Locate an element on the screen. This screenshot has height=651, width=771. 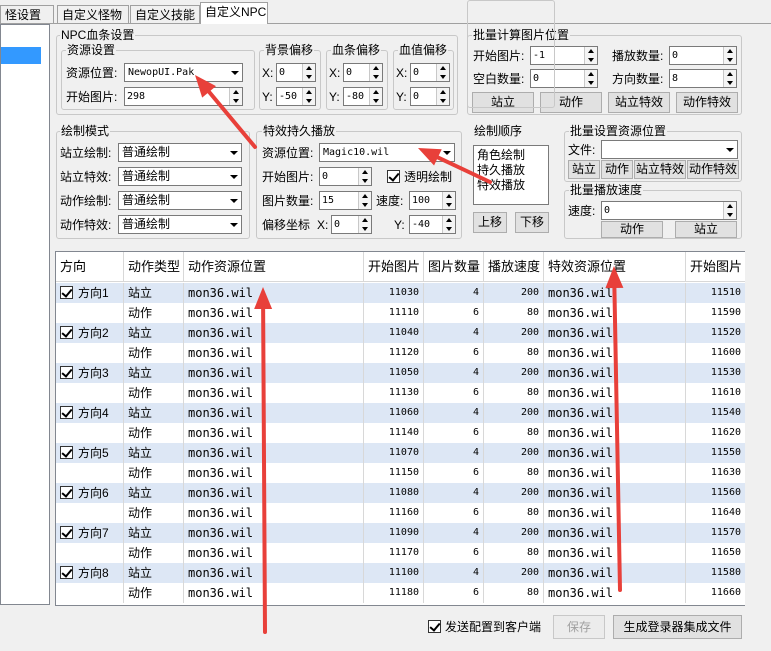
cell-start: 11080 is located at coordinates (394, 493).